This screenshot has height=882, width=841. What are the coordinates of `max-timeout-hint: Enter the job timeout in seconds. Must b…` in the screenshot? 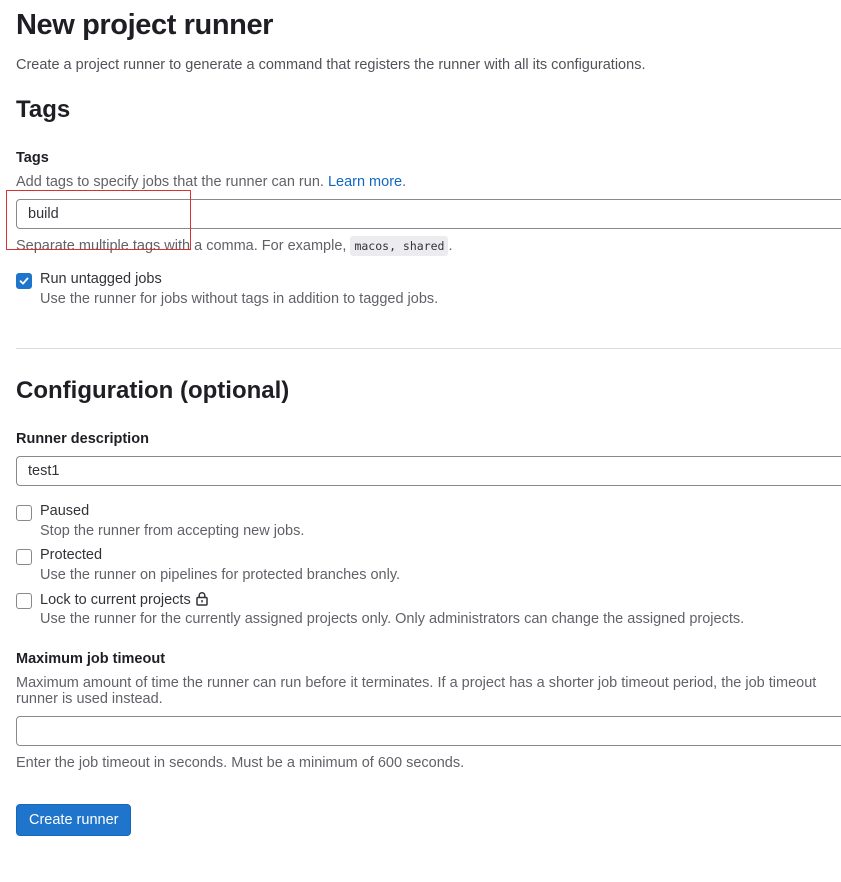 It's located at (240, 763).